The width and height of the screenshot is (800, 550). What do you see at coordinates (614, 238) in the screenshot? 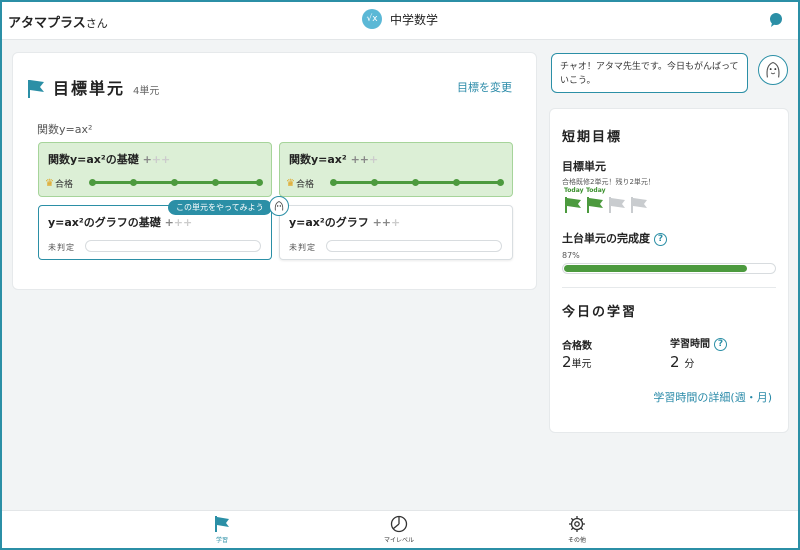
I see `foundation-label: 土台単元の完成度?` at bounding box center [614, 238].